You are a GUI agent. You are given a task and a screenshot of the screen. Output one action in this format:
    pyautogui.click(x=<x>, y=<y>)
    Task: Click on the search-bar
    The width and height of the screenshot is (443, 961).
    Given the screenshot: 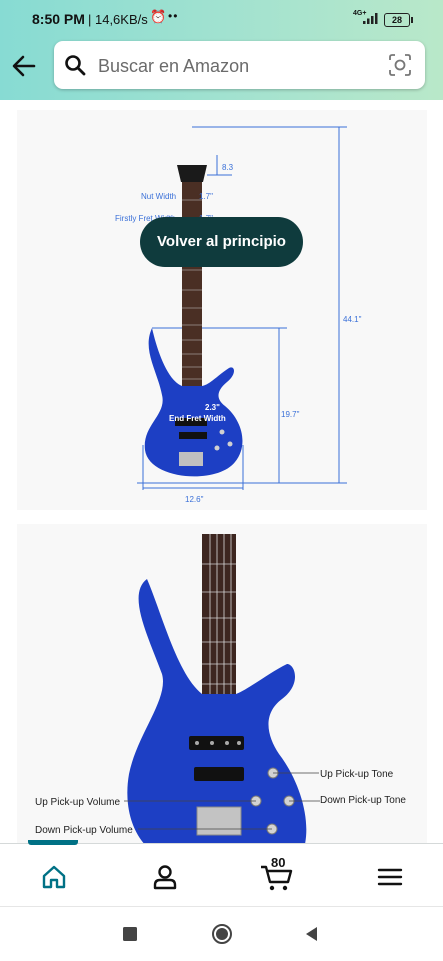 What is the action you would take?
    pyautogui.click(x=239, y=65)
    